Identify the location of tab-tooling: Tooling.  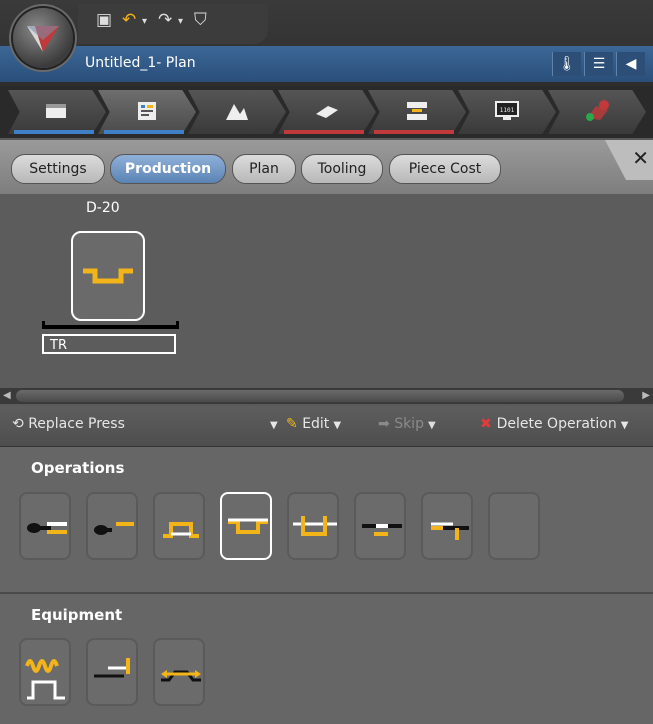
(342, 169).